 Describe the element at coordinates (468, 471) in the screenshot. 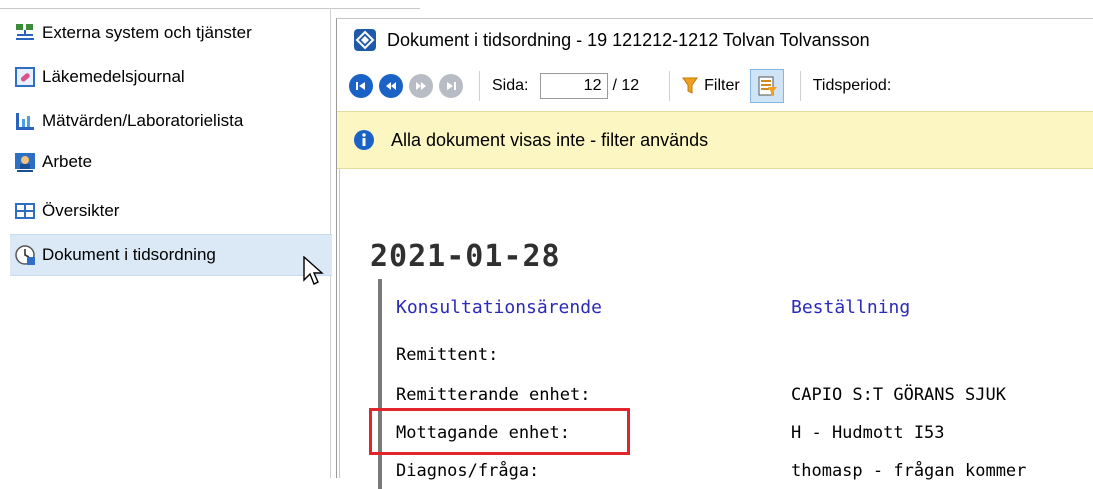

I see `field-label: Diagnos/fråga:` at that location.